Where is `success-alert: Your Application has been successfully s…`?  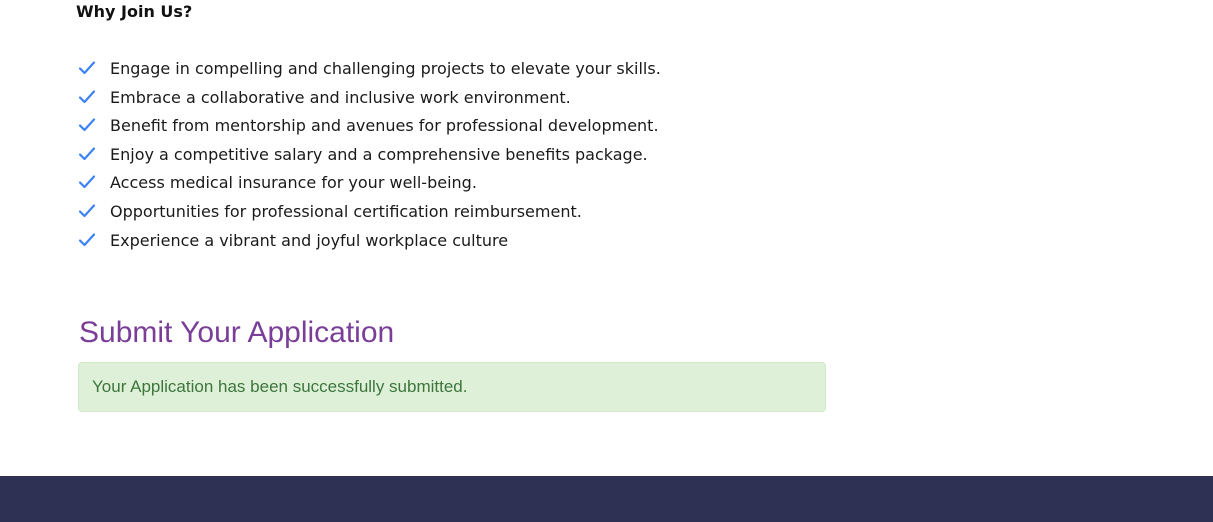 success-alert: Your Application has been successfully s… is located at coordinates (452, 387).